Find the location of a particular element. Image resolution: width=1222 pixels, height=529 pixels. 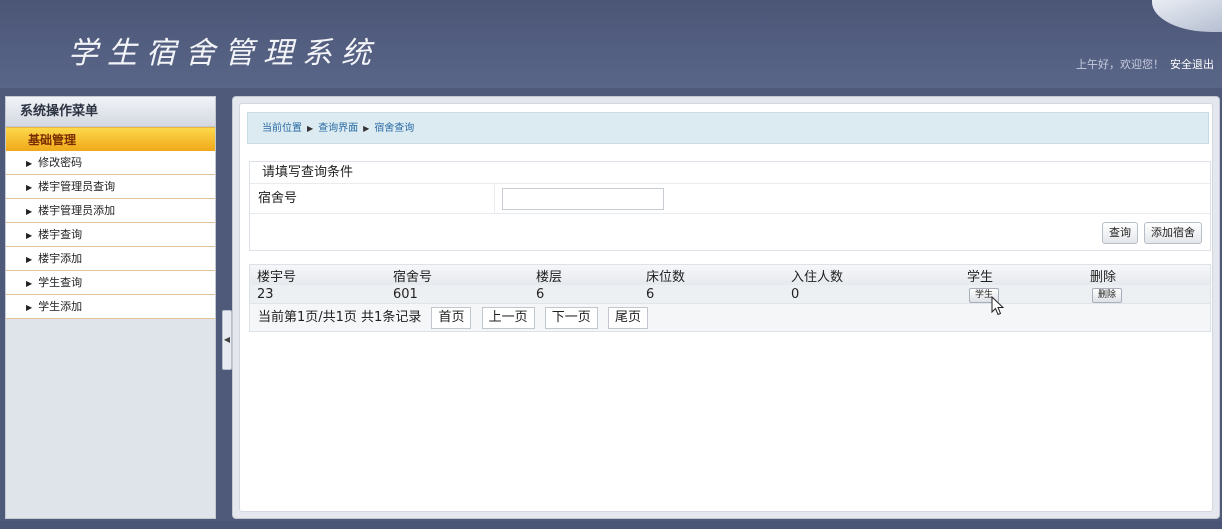

breadcrumb-item: 查询界面 is located at coordinates (338, 128).